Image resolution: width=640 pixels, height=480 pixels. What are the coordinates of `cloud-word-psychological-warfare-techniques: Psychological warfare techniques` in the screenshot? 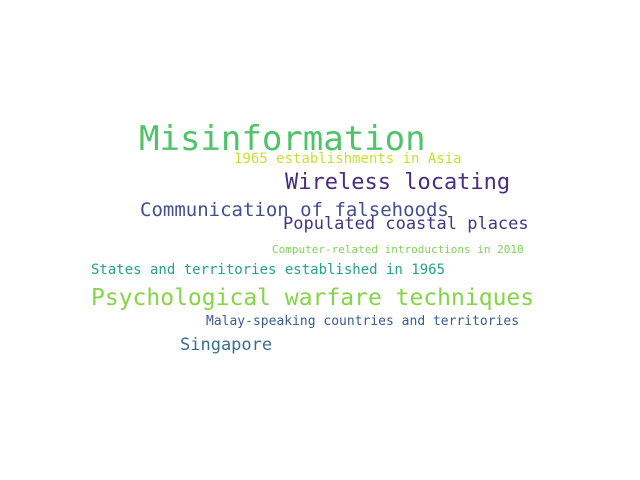 It's located at (313, 298).